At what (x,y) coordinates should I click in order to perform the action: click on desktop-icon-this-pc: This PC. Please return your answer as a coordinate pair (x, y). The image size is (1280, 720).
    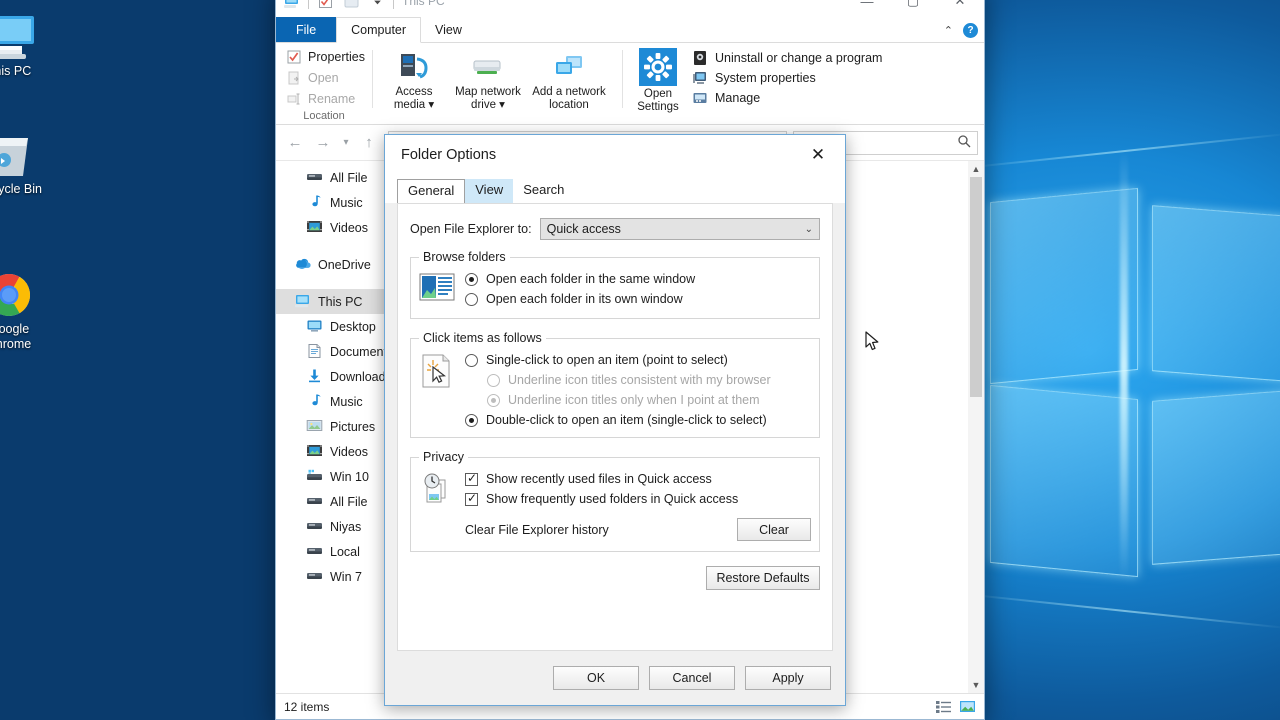
    Looking at the image, I should click on (26, 44).